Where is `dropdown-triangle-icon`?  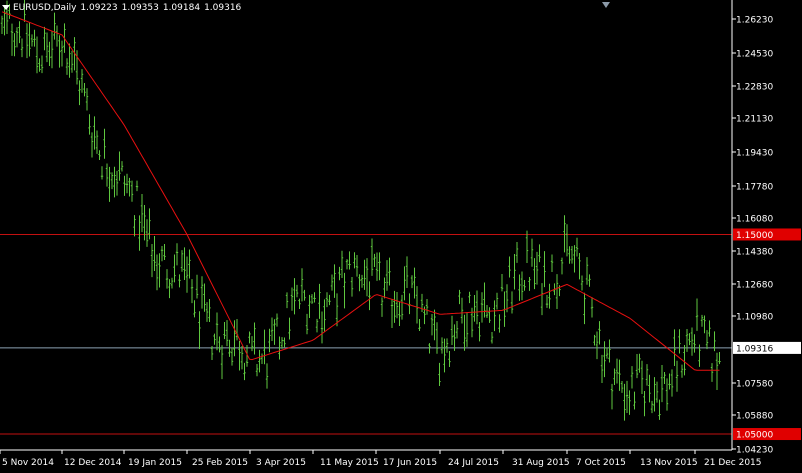 dropdown-triangle-icon is located at coordinates (6, 7).